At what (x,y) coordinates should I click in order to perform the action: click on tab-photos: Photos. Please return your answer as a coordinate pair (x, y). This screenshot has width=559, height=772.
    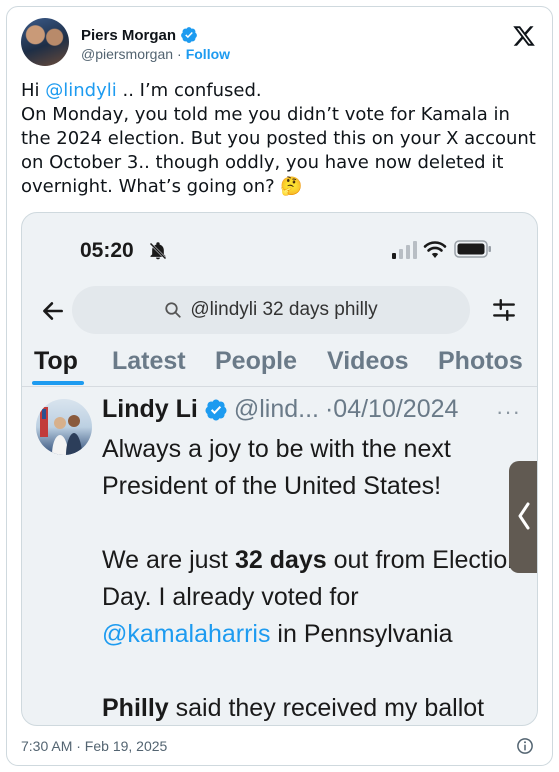
    Looking at the image, I should click on (480, 361).